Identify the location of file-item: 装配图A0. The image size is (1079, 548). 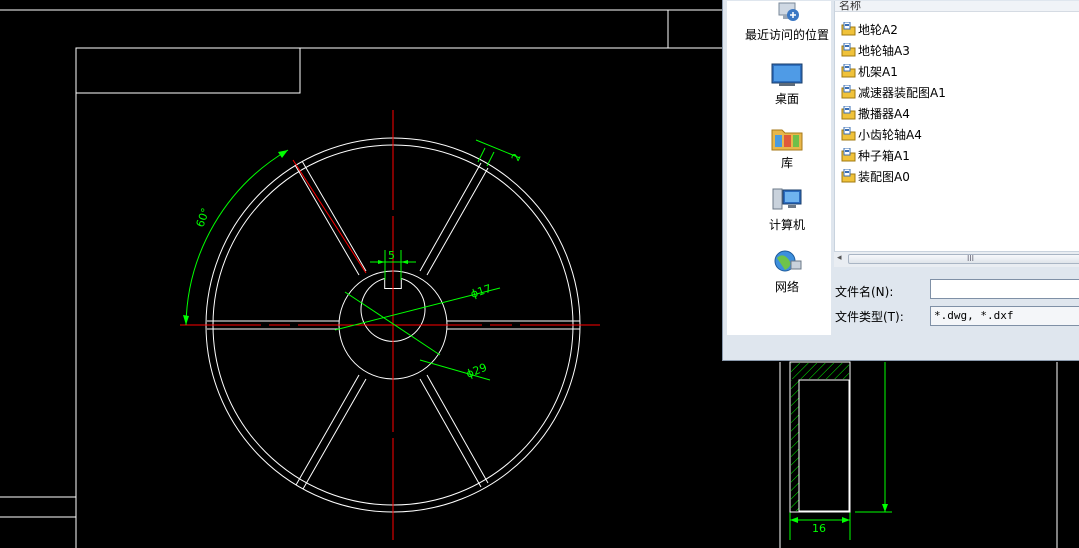
(875, 177).